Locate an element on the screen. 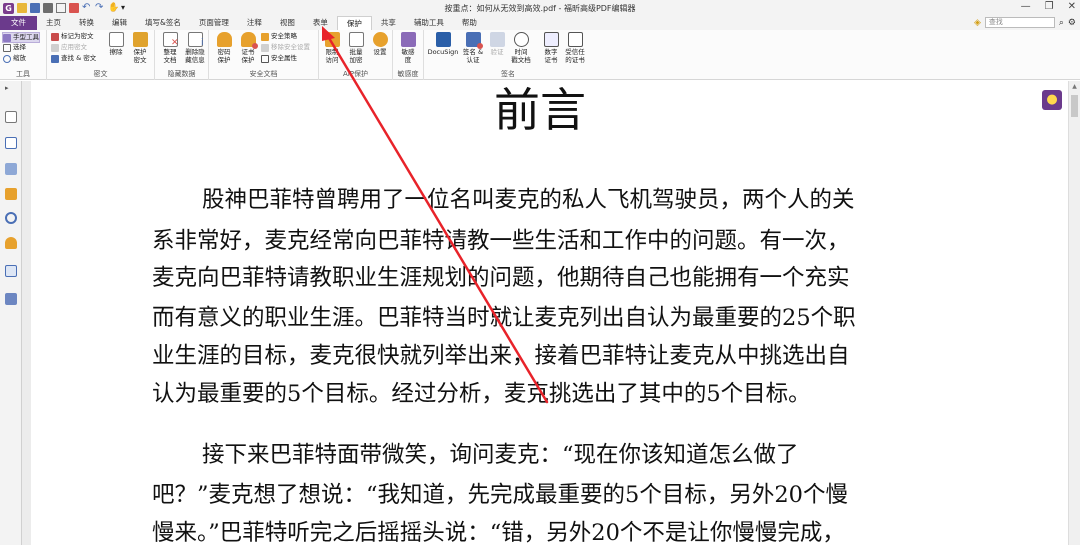 This screenshot has height=545, width=1080. annotation-arrow is located at coordinates (435, 215).